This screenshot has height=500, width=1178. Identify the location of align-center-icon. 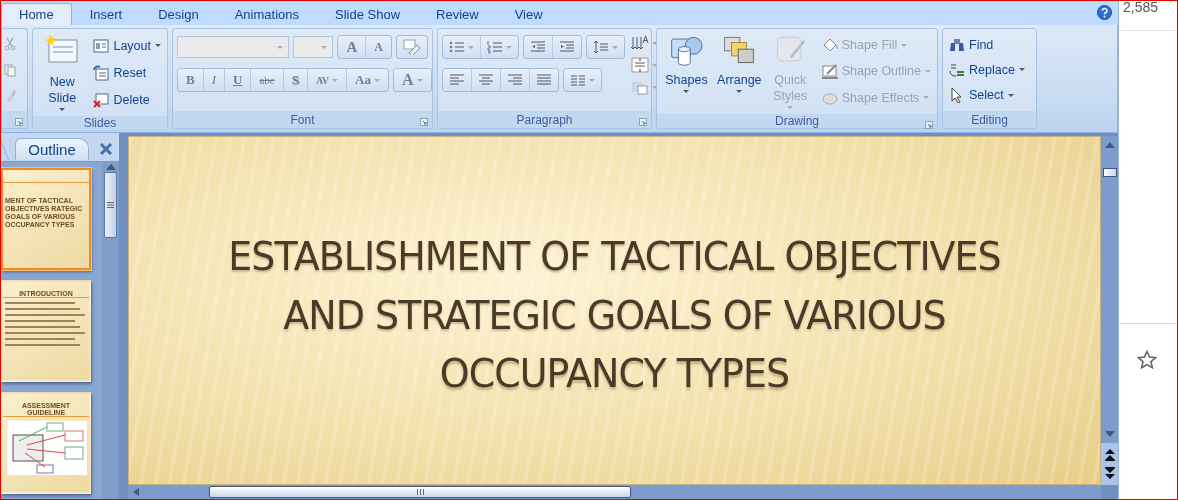
(486, 80).